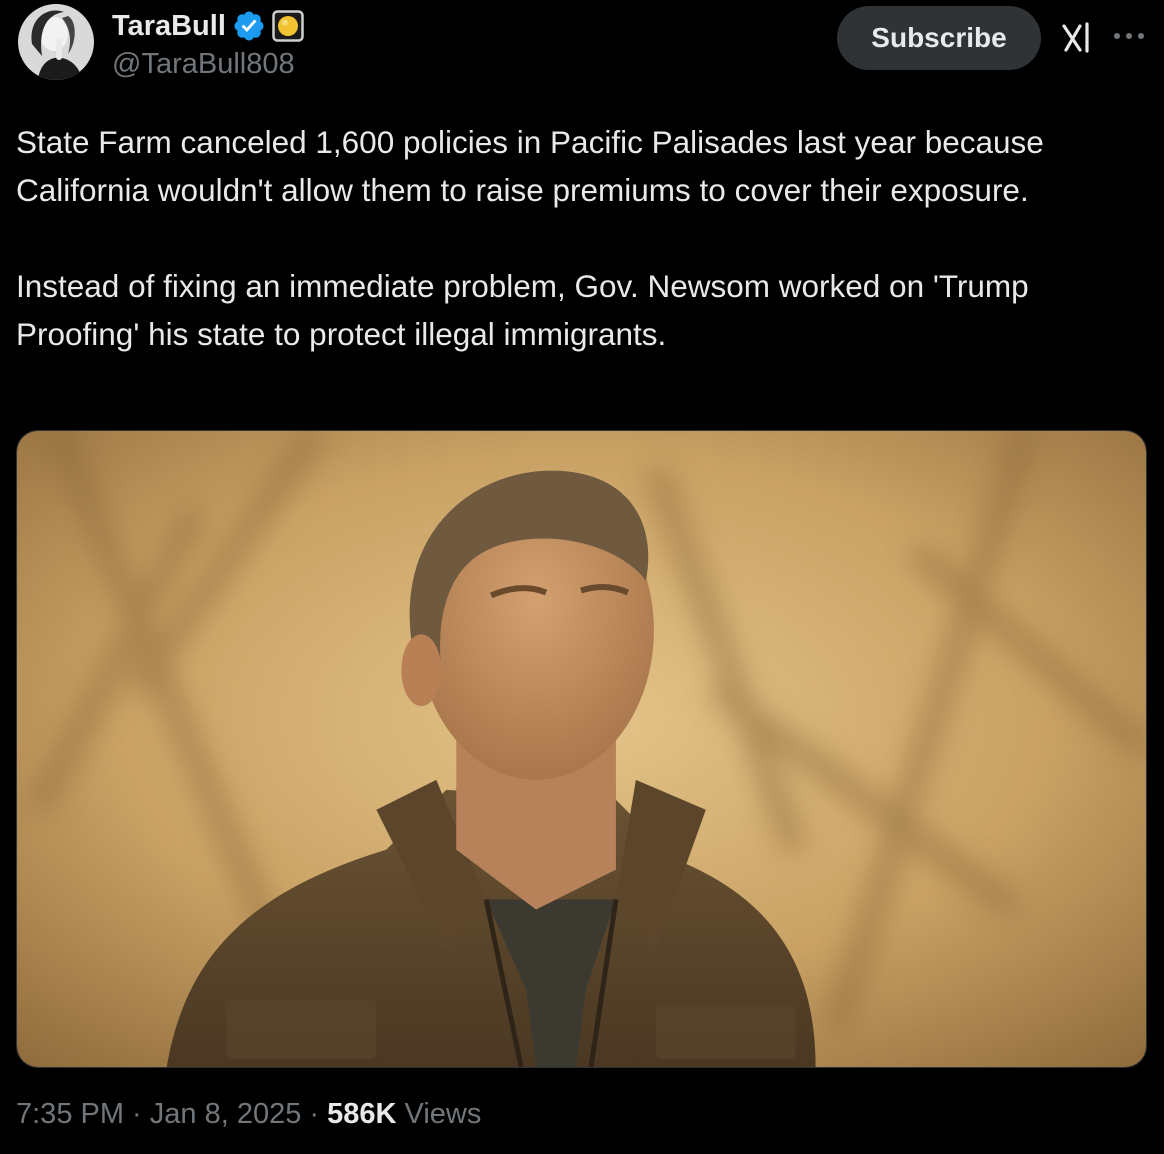  I want to click on tweet-time: 7:35 PM, so click(70, 1114).